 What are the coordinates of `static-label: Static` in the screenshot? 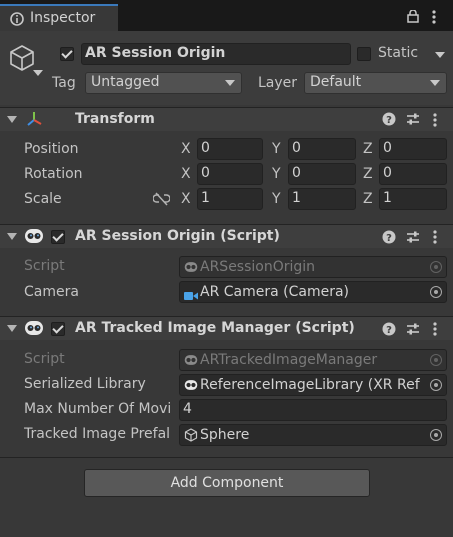 It's located at (398, 53).